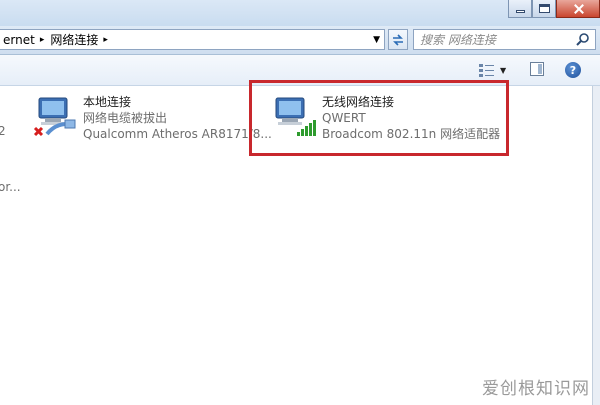 Image resolution: width=600 pixels, height=405 pixels. Describe the element at coordinates (54, 117) in the screenshot. I see `wired-disconnected-icon` at that location.